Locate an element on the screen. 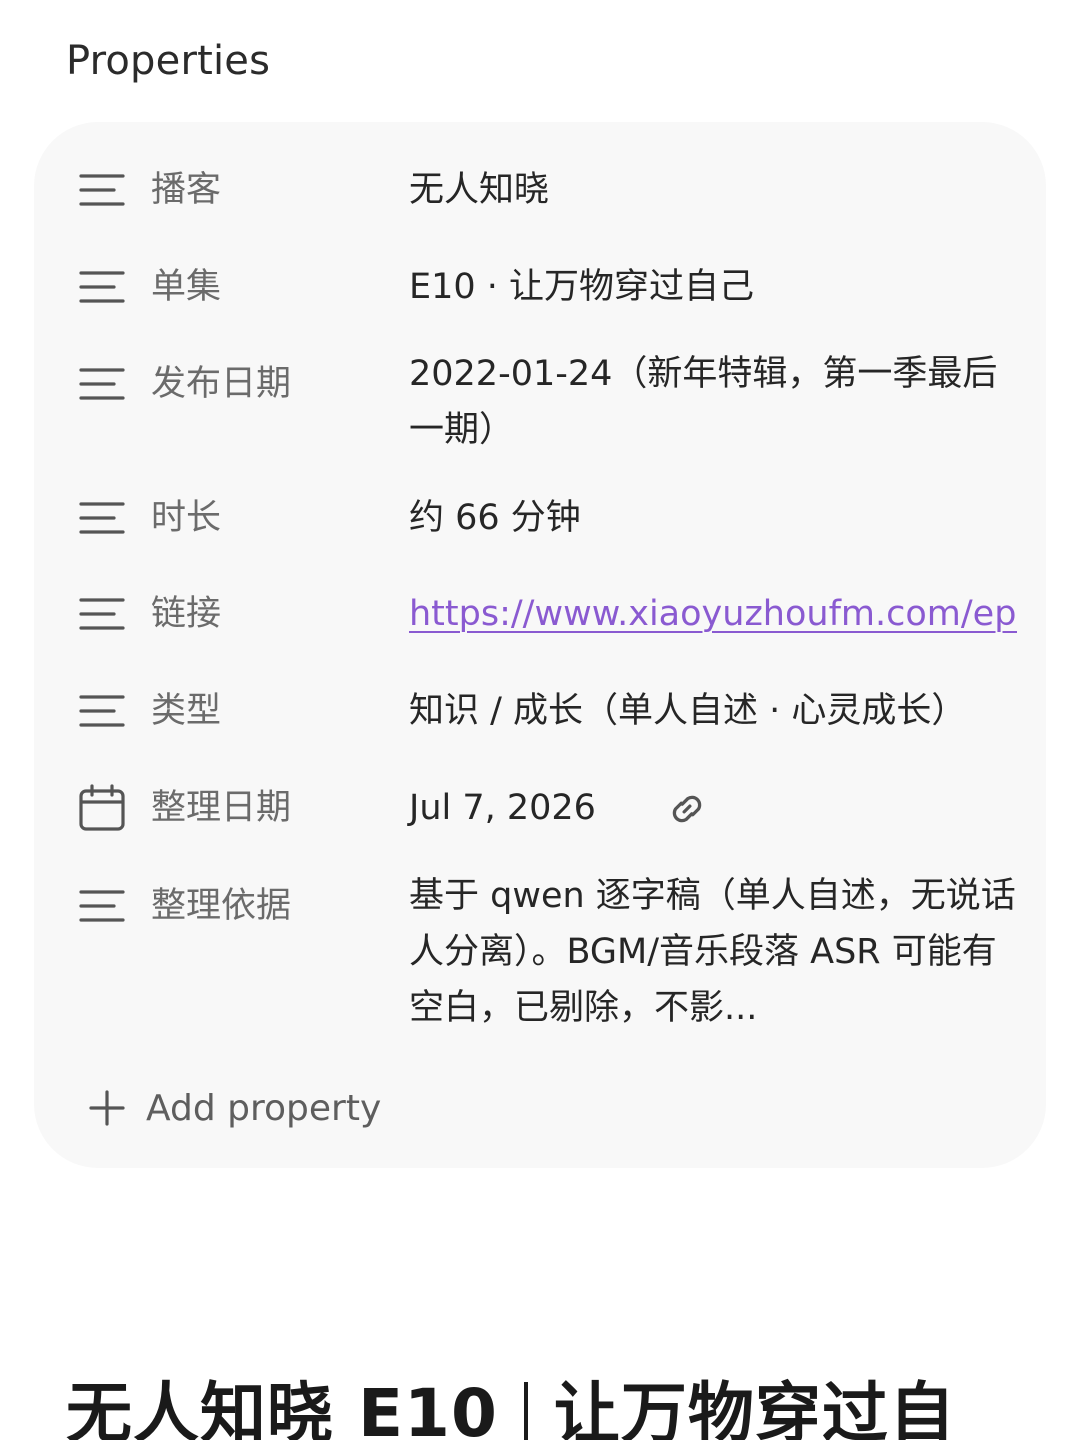 The height and width of the screenshot is (1440, 1080). property-name: 发布日期 is located at coordinates (221, 384).